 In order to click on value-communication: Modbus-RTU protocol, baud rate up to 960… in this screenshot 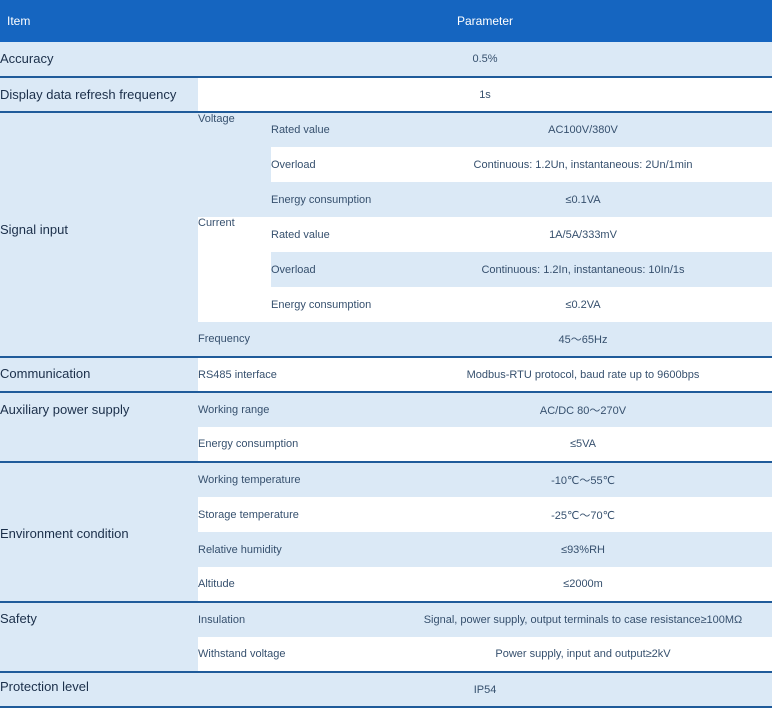, I will do `click(583, 375)`.